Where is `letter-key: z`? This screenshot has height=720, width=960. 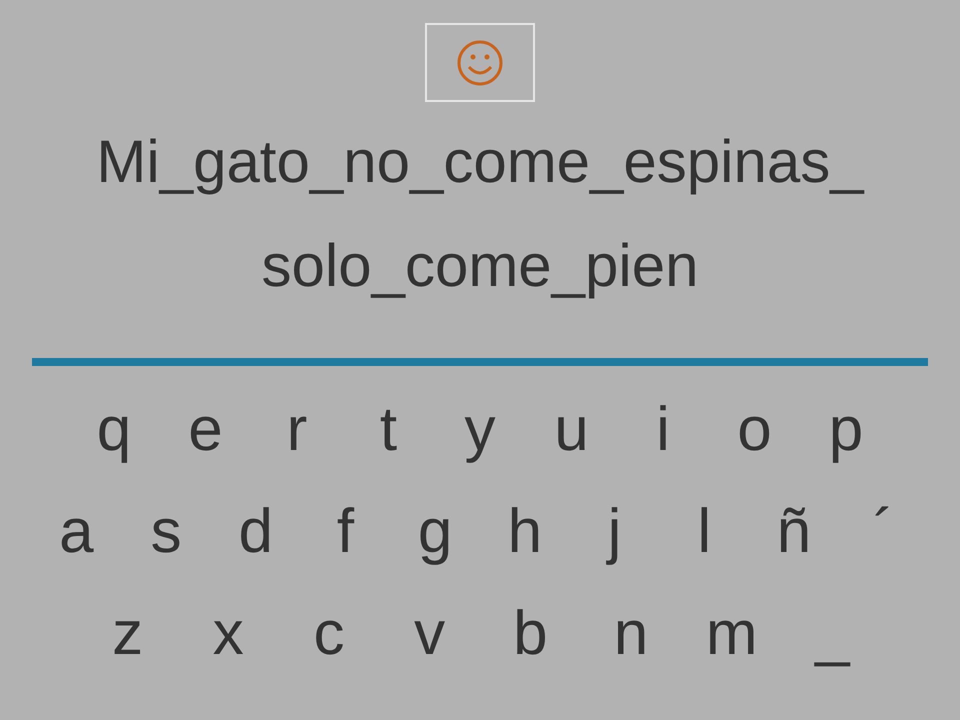
letter-key: z is located at coordinates (127, 634).